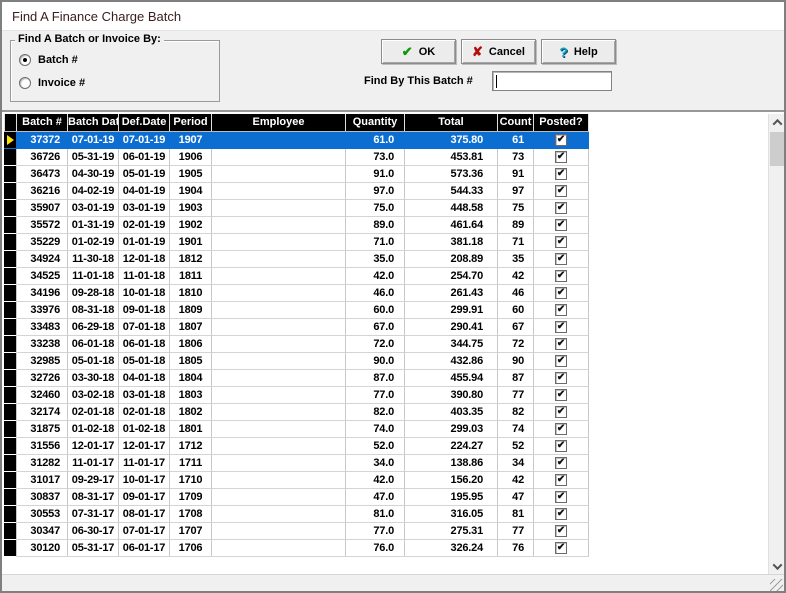 Image resolution: width=786 pixels, height=593 pixels. Describe the element at coordinates (191, 208) in the screenshot. I see `cell-period: 1903` at that location.